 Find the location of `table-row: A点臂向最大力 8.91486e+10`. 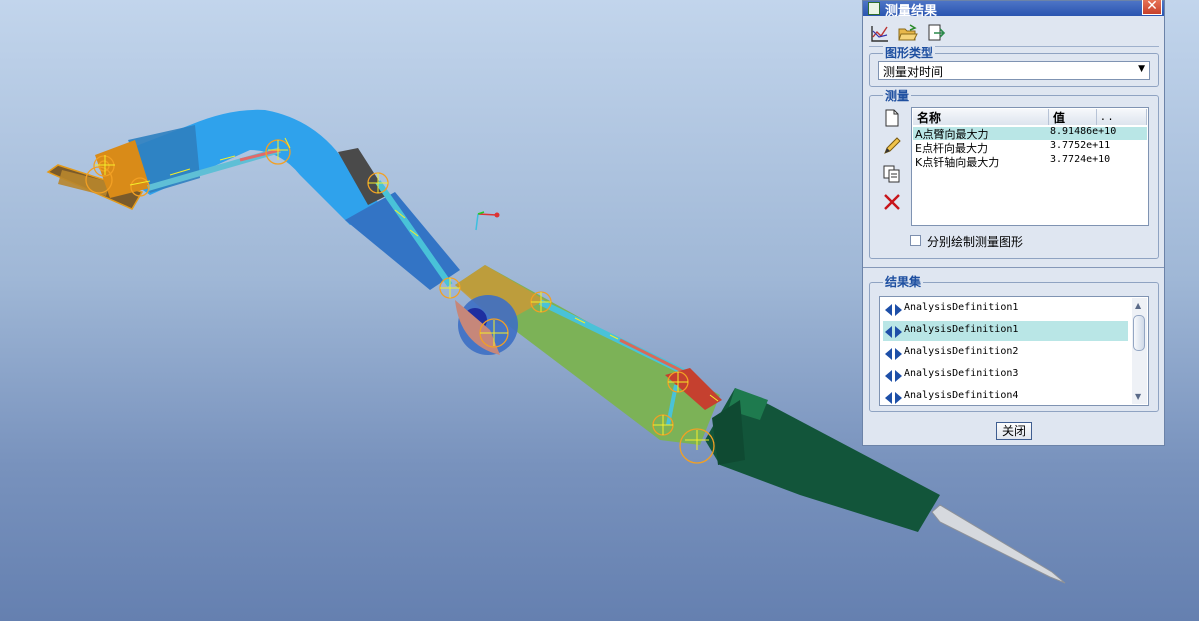

table-row: A点臂向最大力 8.91486e+10 is located at coordinates (1030, 133).